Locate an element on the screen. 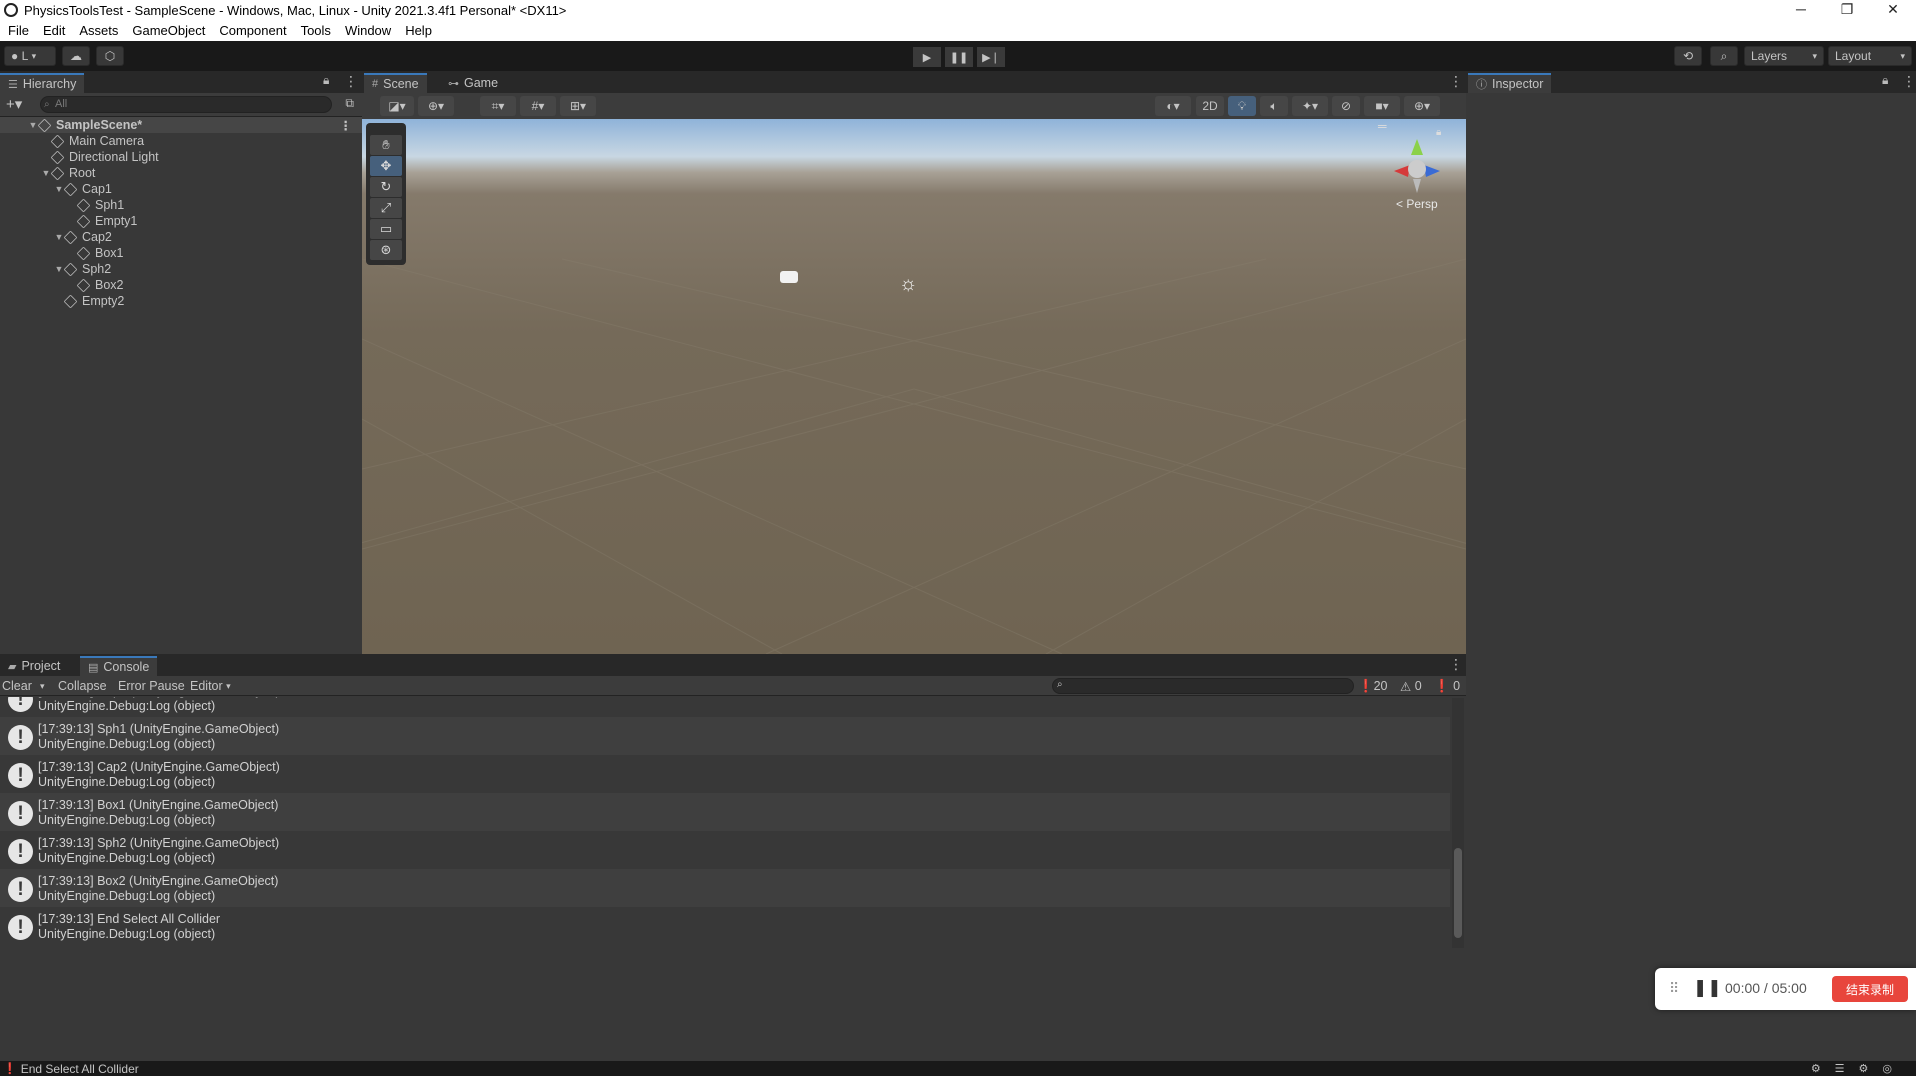 This screenshot has height=1076, width=1916. grid-snap-dropdown: ⌗▾ is located at coordinates (498, 106).